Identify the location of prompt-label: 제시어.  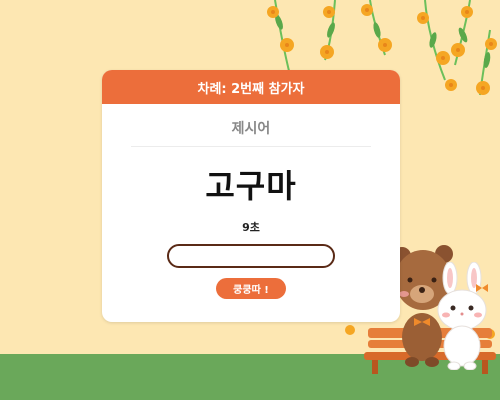
(251, 129).